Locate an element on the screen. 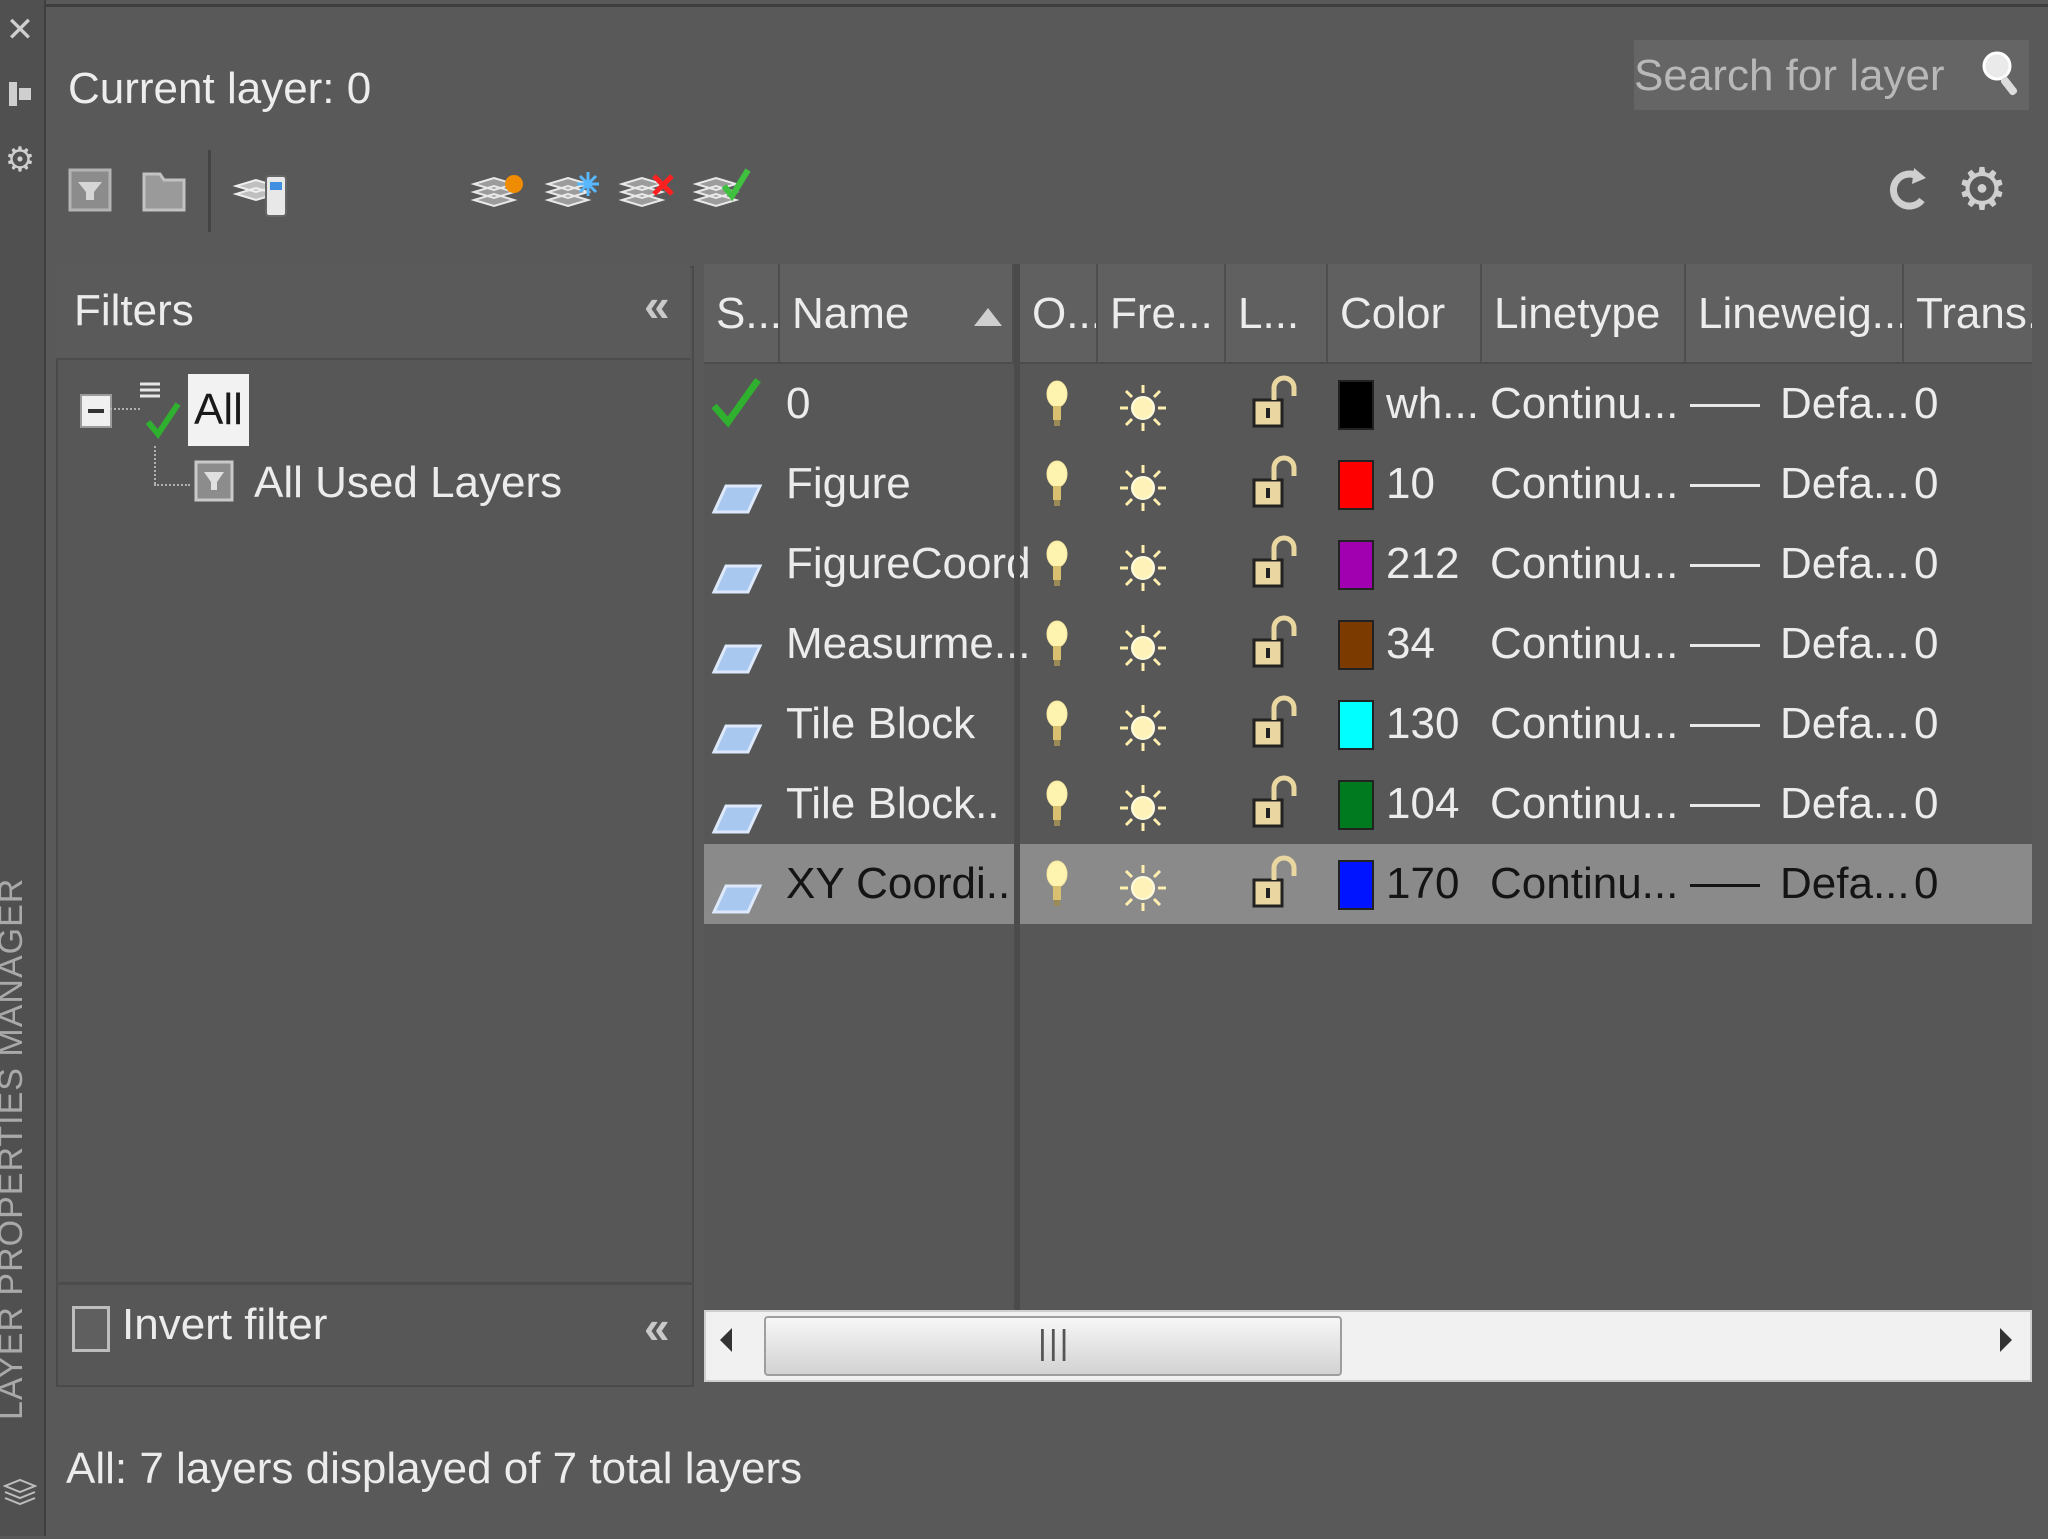  frozen-column-separator is located at coordinates (1017, 787).